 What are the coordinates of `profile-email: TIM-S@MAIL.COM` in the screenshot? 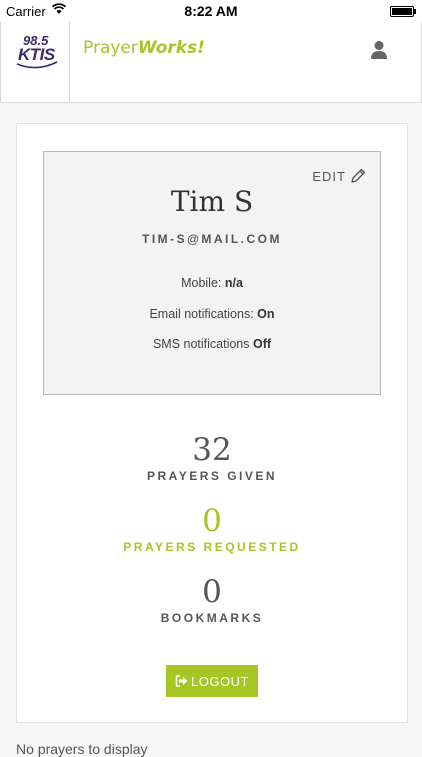 It's located at (212, 239).